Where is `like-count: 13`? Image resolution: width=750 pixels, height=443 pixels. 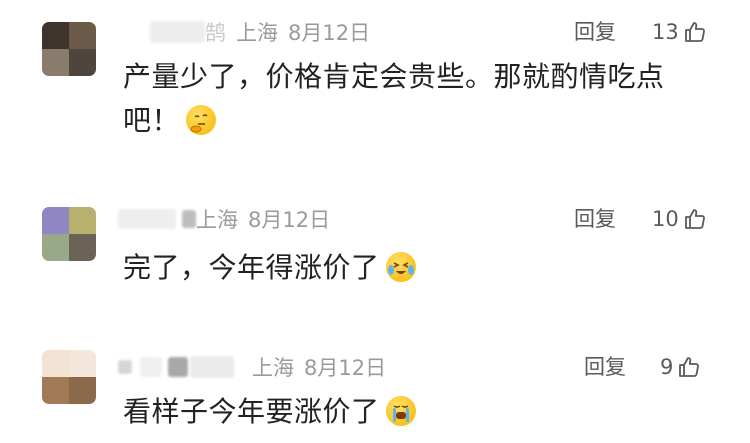 like-count: 13 is located at coordinates (665, 32).